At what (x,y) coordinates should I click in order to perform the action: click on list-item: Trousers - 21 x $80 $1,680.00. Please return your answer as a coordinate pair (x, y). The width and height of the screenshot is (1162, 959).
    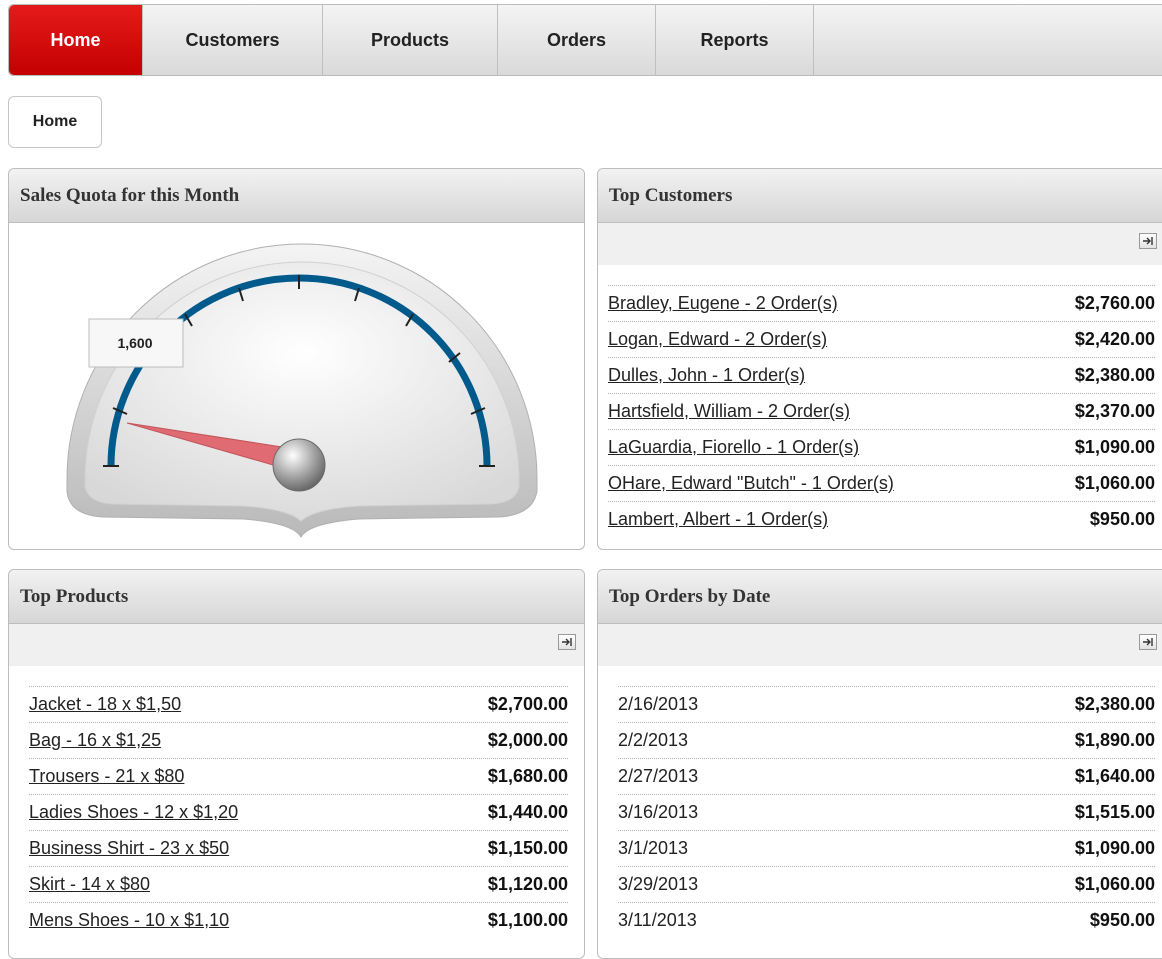
    Looking at the image, I should click on (298, 776).